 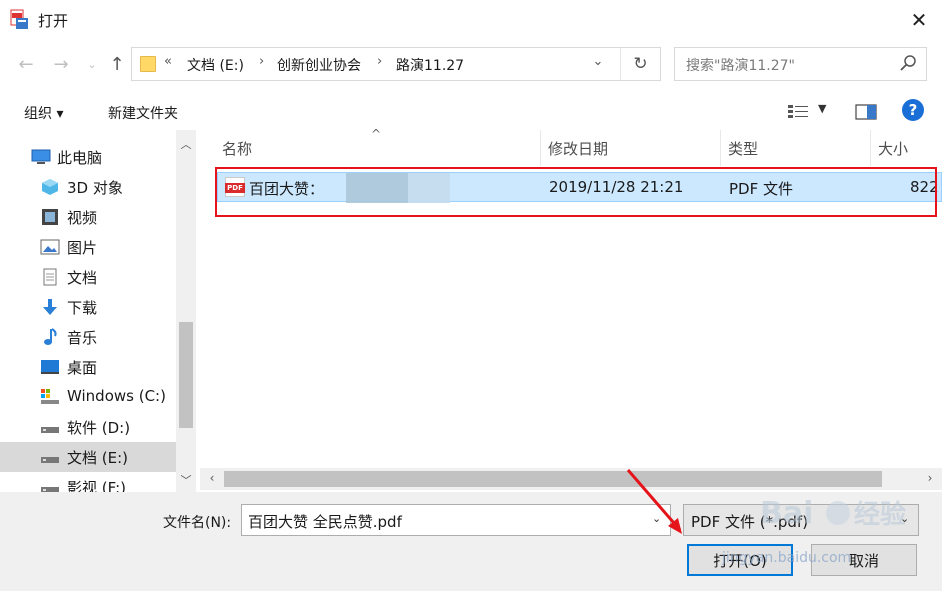 What do you see at coordinates (96, 485) in the screenshot?
I see `sidebar-item-label: 影视 (F:)` at bounding box center [96, 485].